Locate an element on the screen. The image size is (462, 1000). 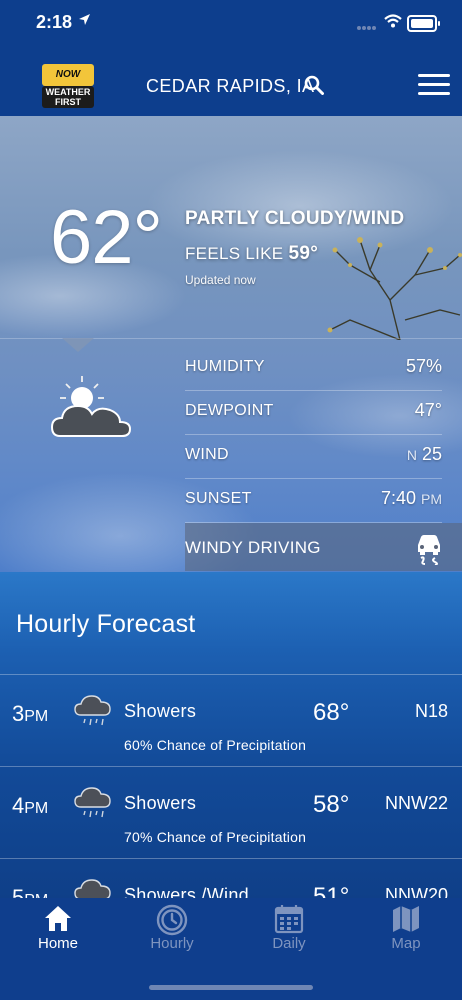
logo-top-text: NOW is located at coordinates (68, 75).